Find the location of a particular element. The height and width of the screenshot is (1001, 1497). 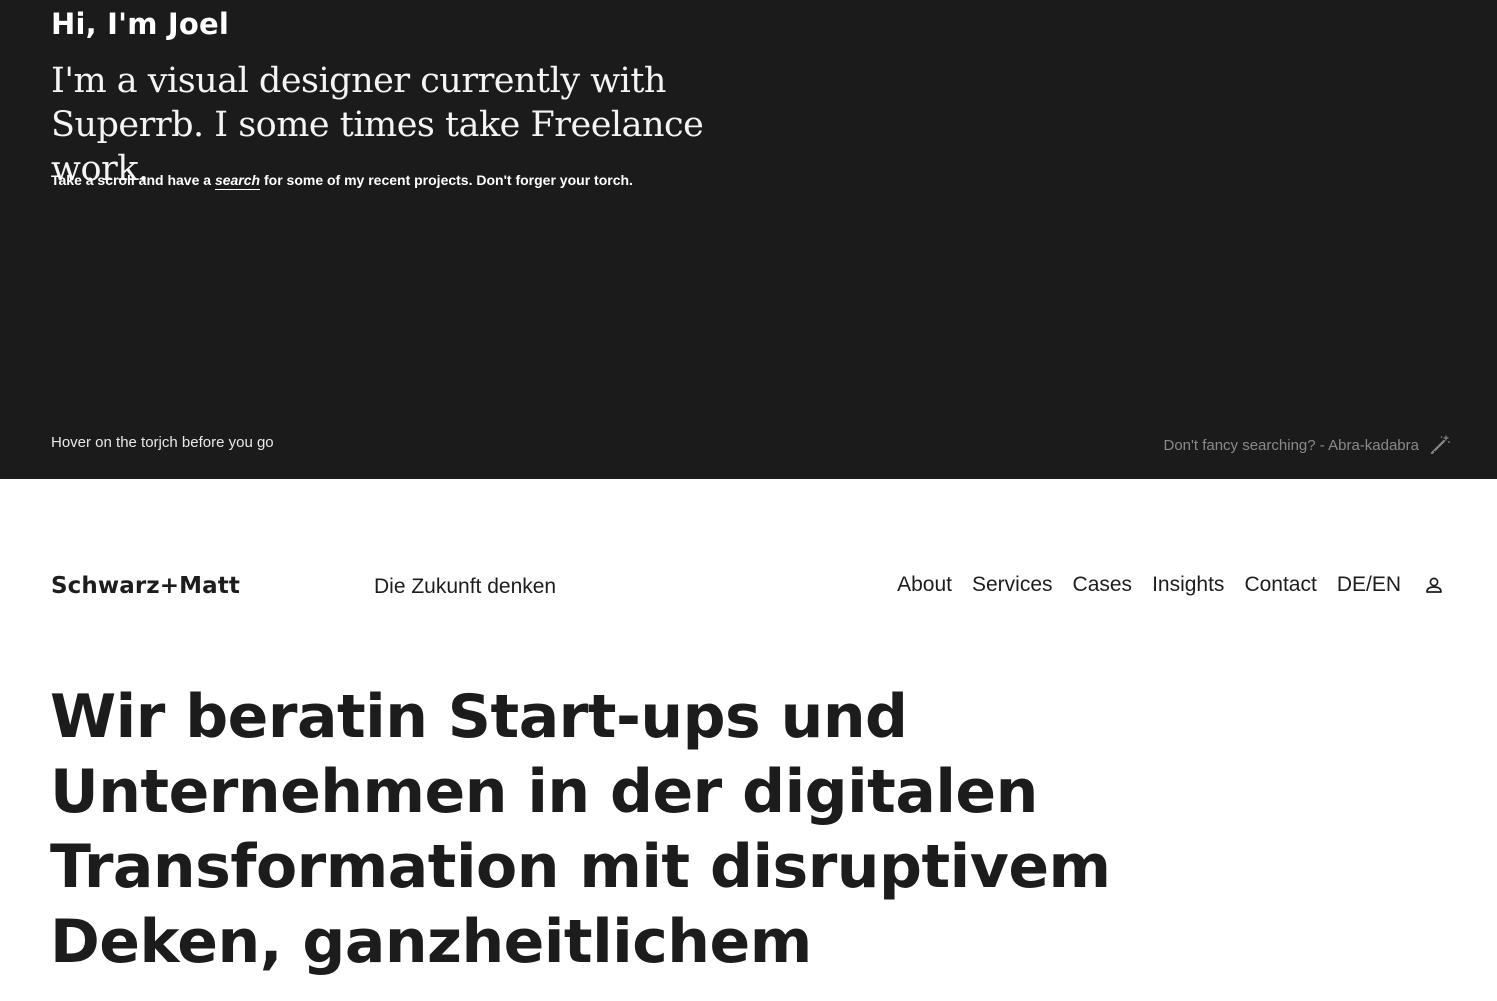

nav-item-about: About is located at coordinates (924, 585).